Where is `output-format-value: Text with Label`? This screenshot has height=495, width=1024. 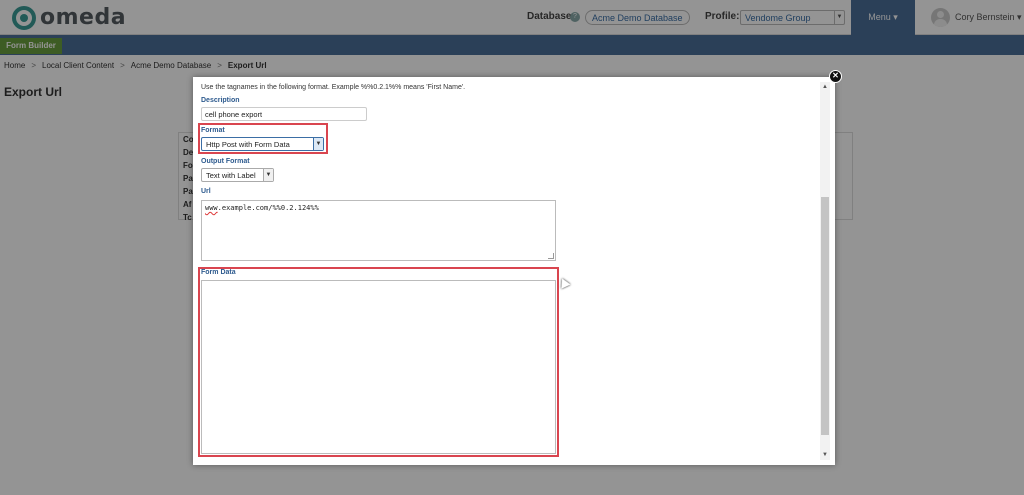
output-format-value: Text with Label is located at coordinates (231, 175).